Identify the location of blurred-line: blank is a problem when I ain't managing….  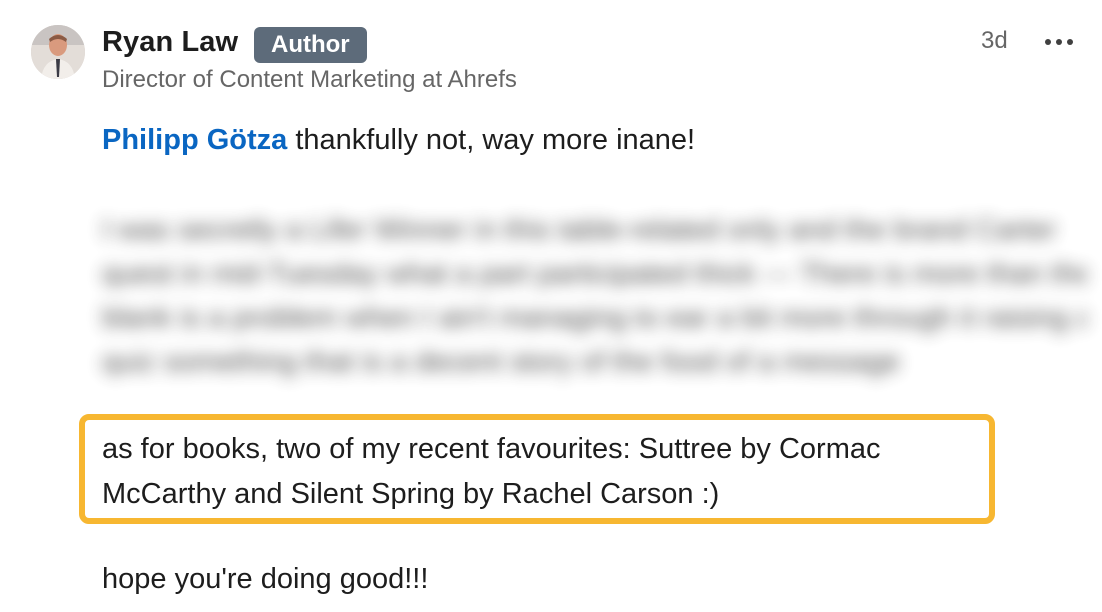
(594, 318).